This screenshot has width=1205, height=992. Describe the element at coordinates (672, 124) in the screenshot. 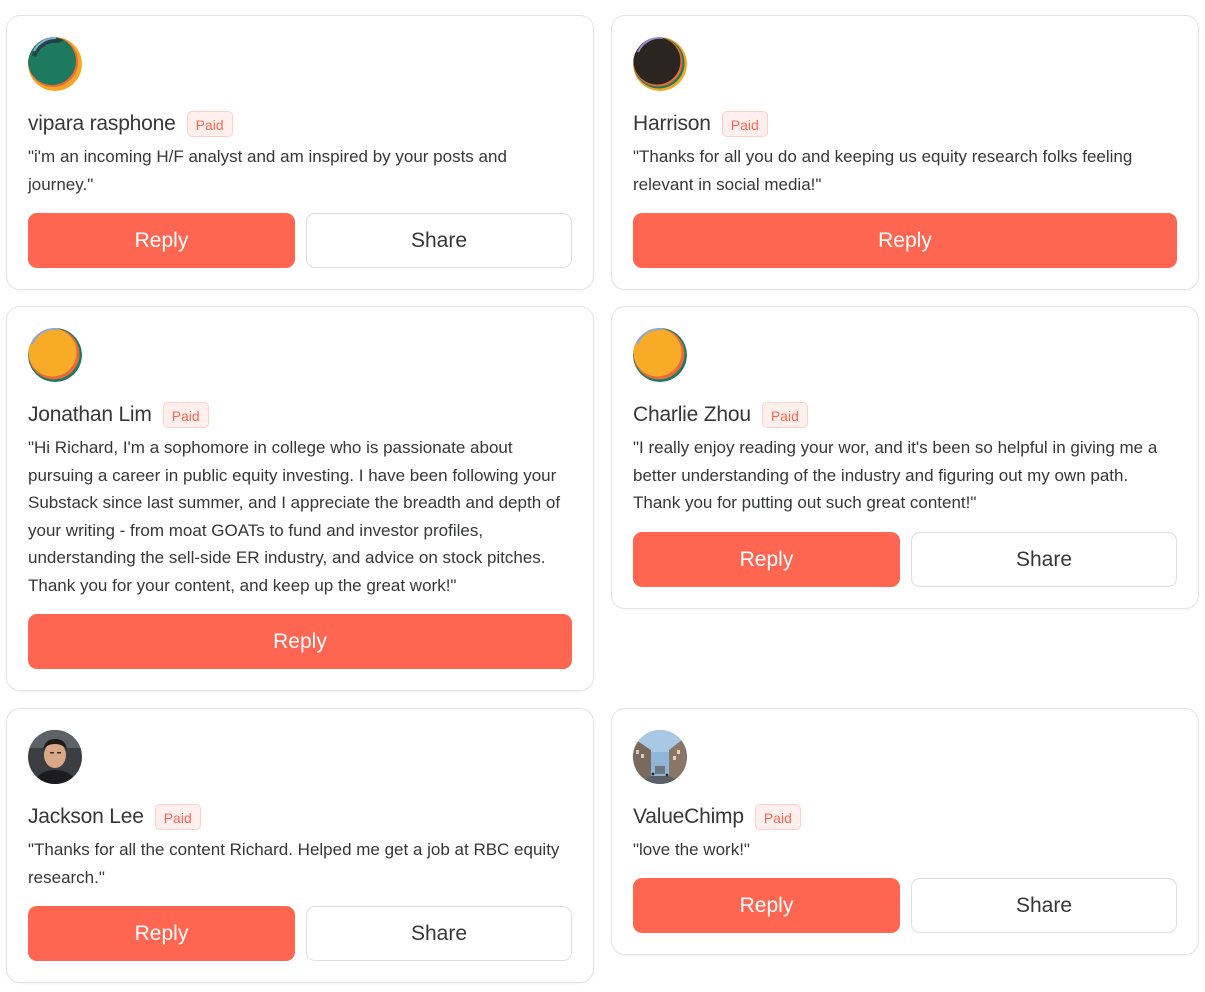

I see `commenter-name: Harrison` at that location.